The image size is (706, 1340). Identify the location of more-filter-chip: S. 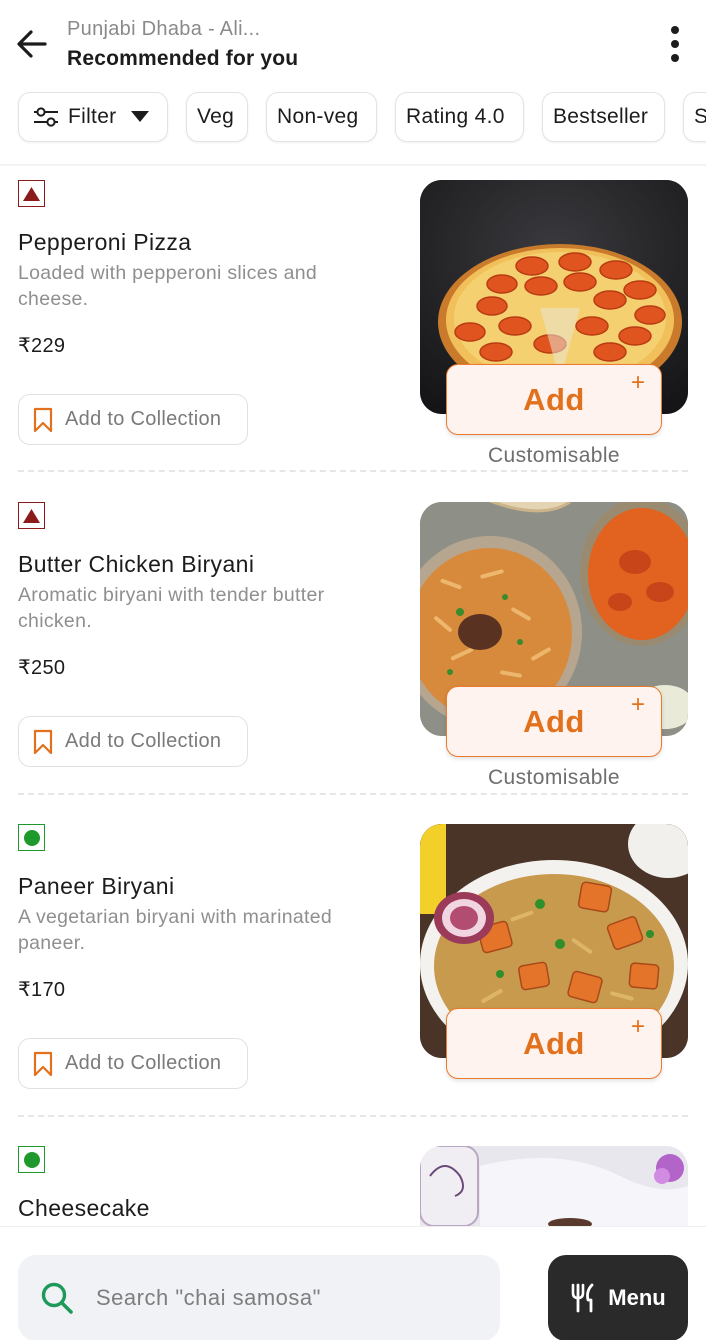
(694, 117).